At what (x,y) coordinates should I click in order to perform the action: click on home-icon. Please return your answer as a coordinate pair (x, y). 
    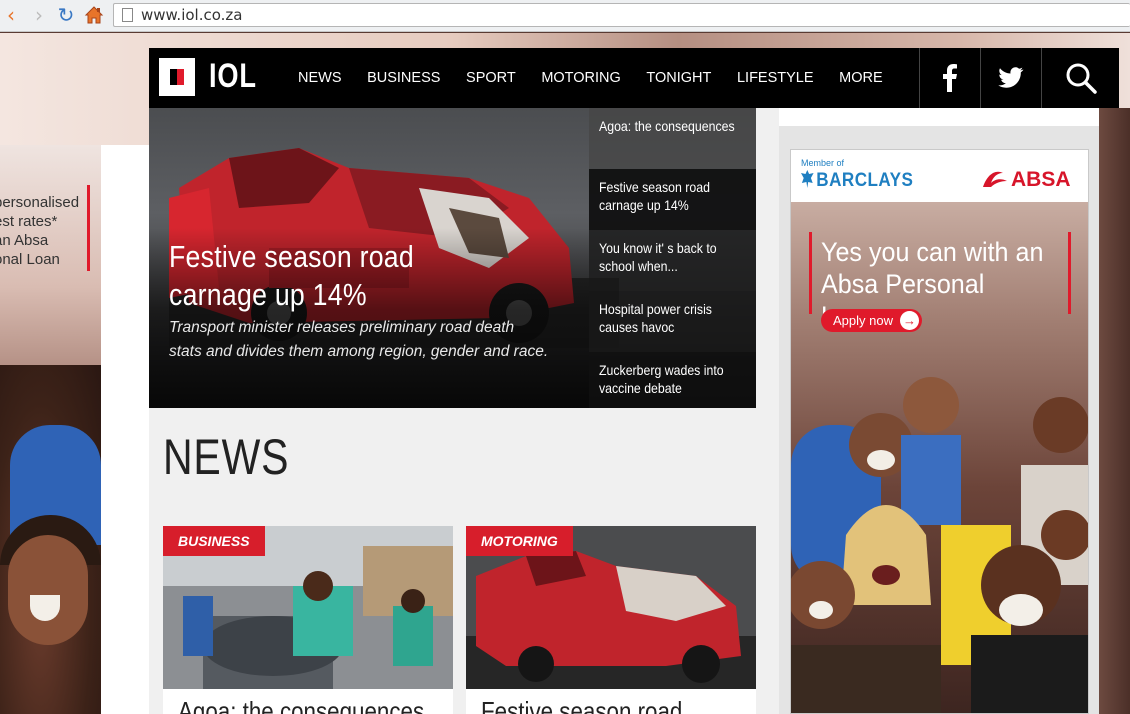
    Looking at the image, I should click on (94, 15).